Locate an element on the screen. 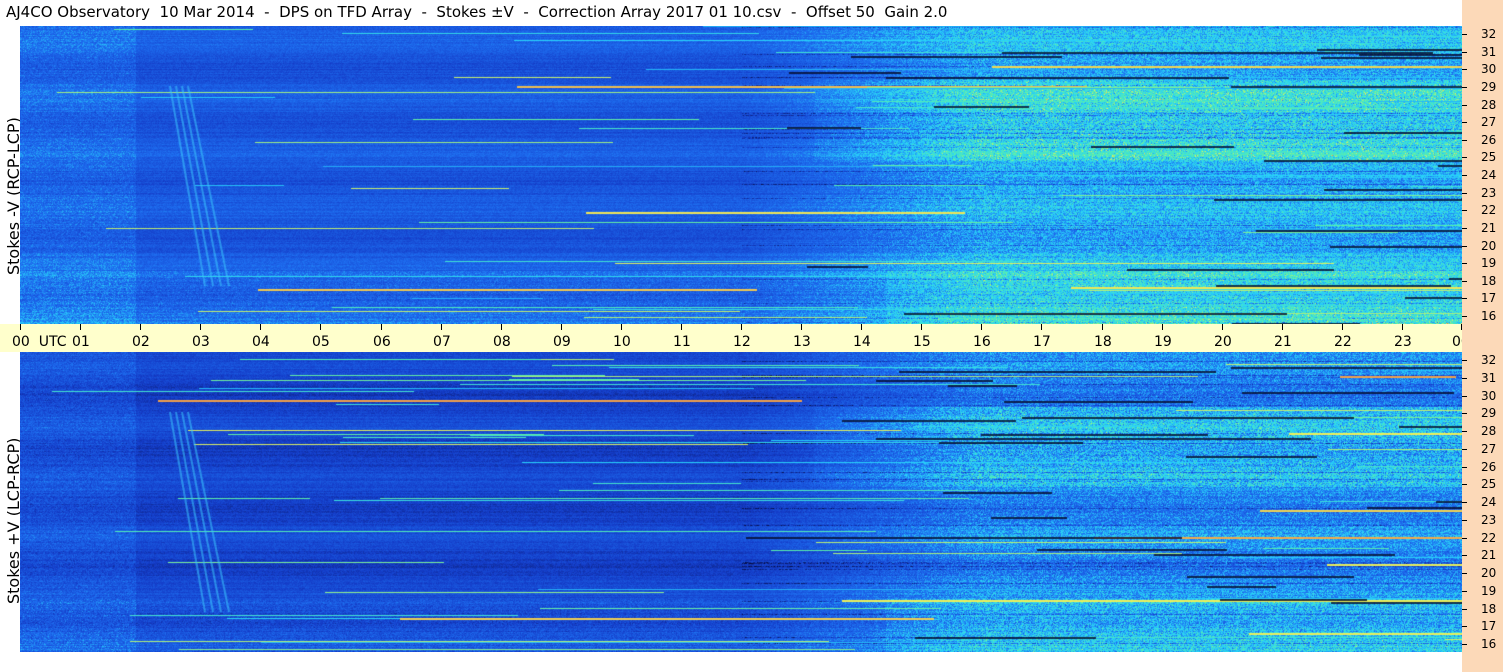 Image resolution: width=1503 pixels, height=672 pixels. frequency-label: 25 is located at coordinates (1489, 157).